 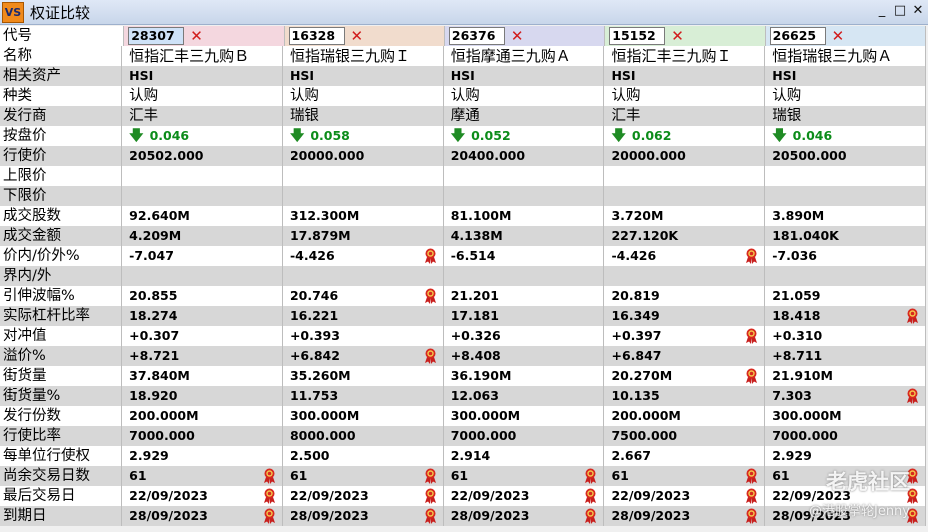 What do you see at coordinates (845, 176) in the screenshot?
I see `cell-upper` at bounding box center [845, 176].